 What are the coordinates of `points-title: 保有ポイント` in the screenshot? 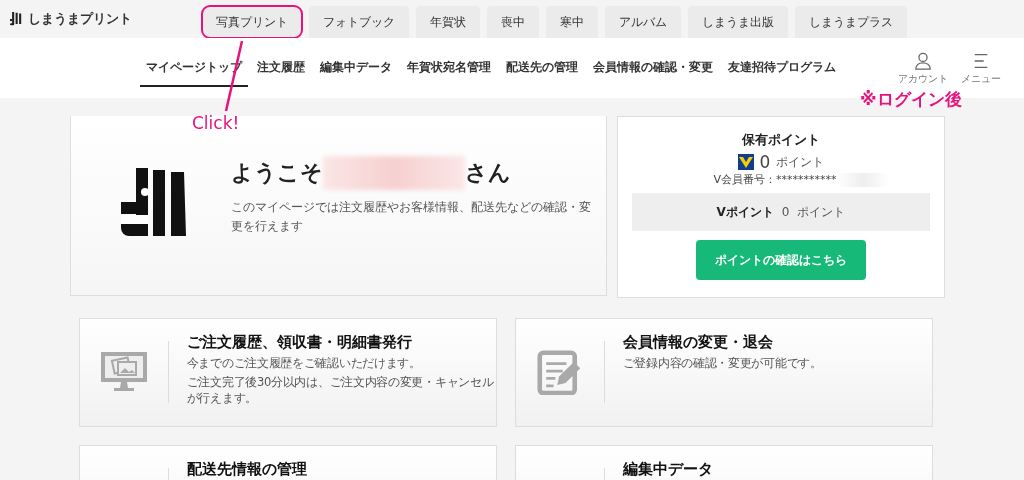 It's located at (781, 140).